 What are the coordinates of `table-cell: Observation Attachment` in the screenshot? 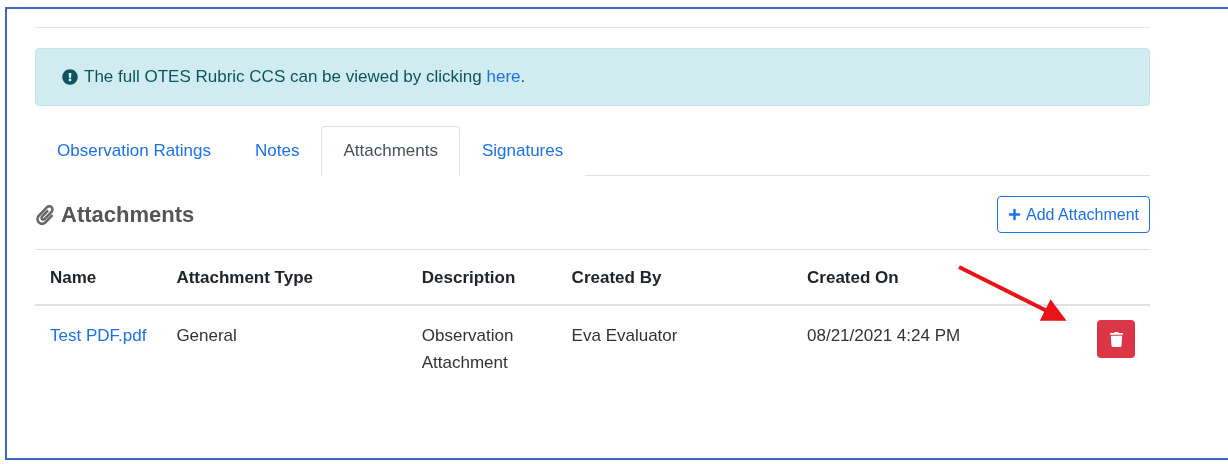 It's located at (481, 348).